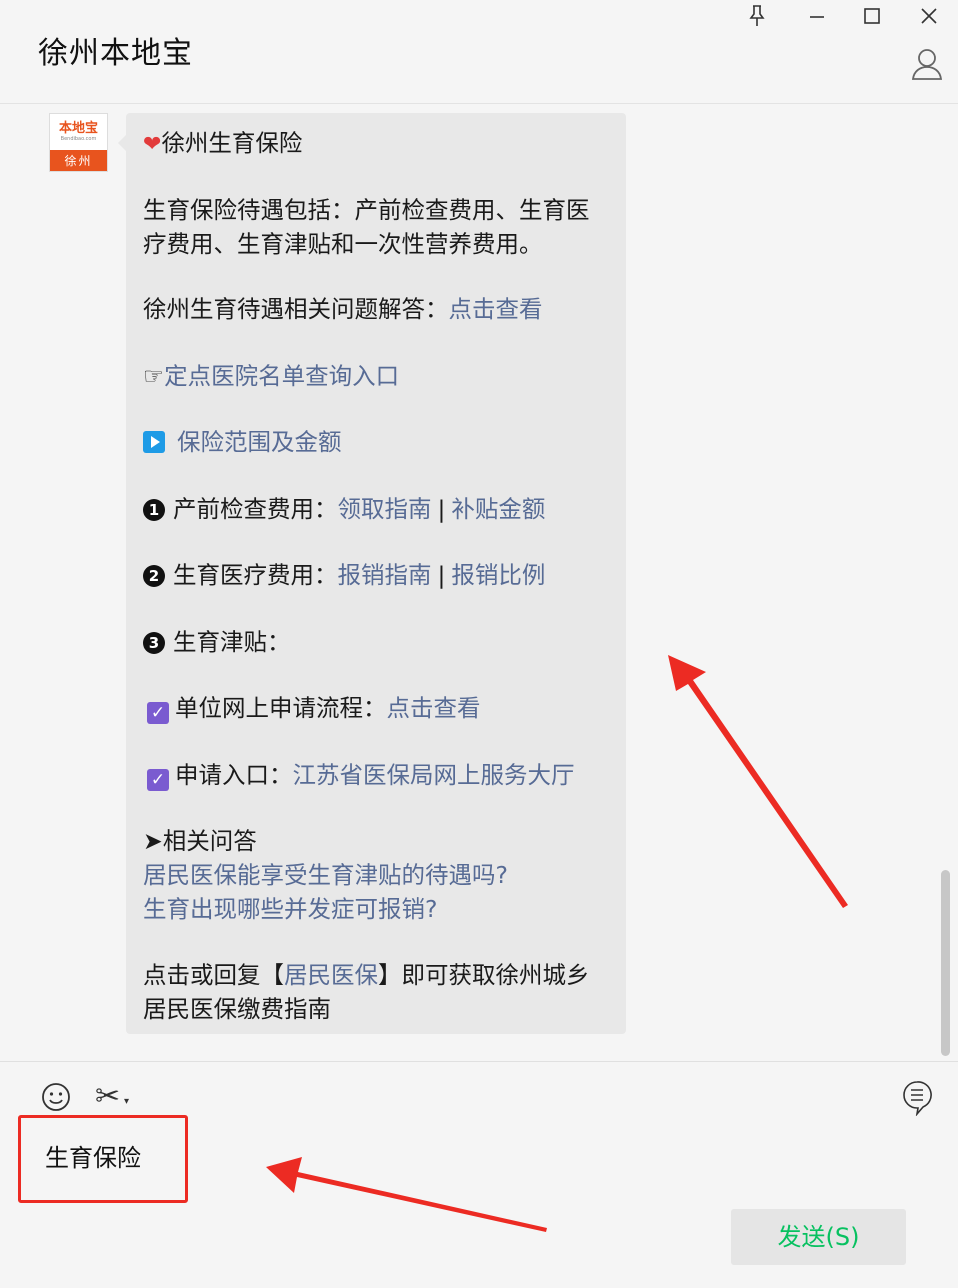  I want to click on pin-icon, so click(757, 19).